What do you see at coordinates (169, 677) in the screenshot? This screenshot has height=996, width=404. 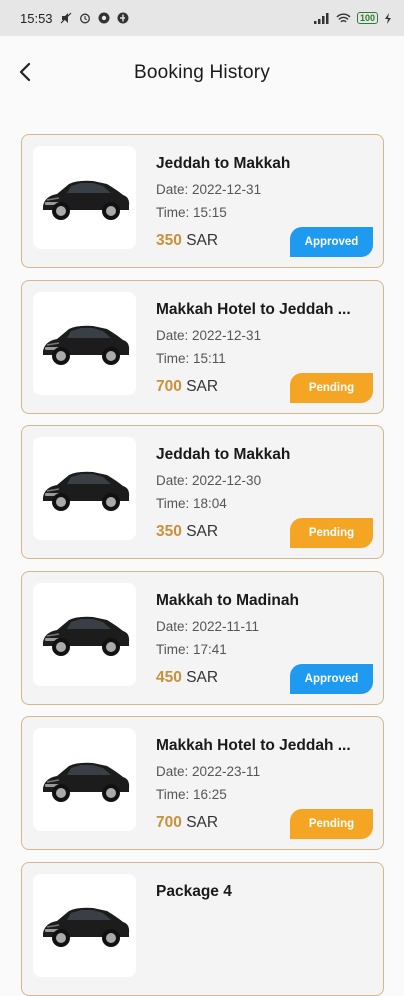 I see `price-amount: 450` at bounding box center [169, 677].